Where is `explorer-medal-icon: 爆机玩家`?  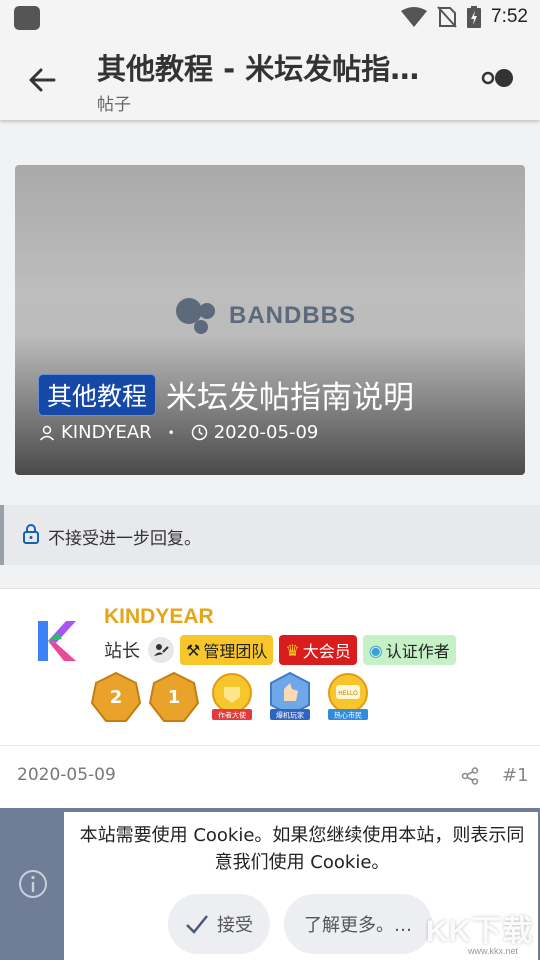 explorer-medal-icon: 爆机玩家 is located at coordinates (290, 697).